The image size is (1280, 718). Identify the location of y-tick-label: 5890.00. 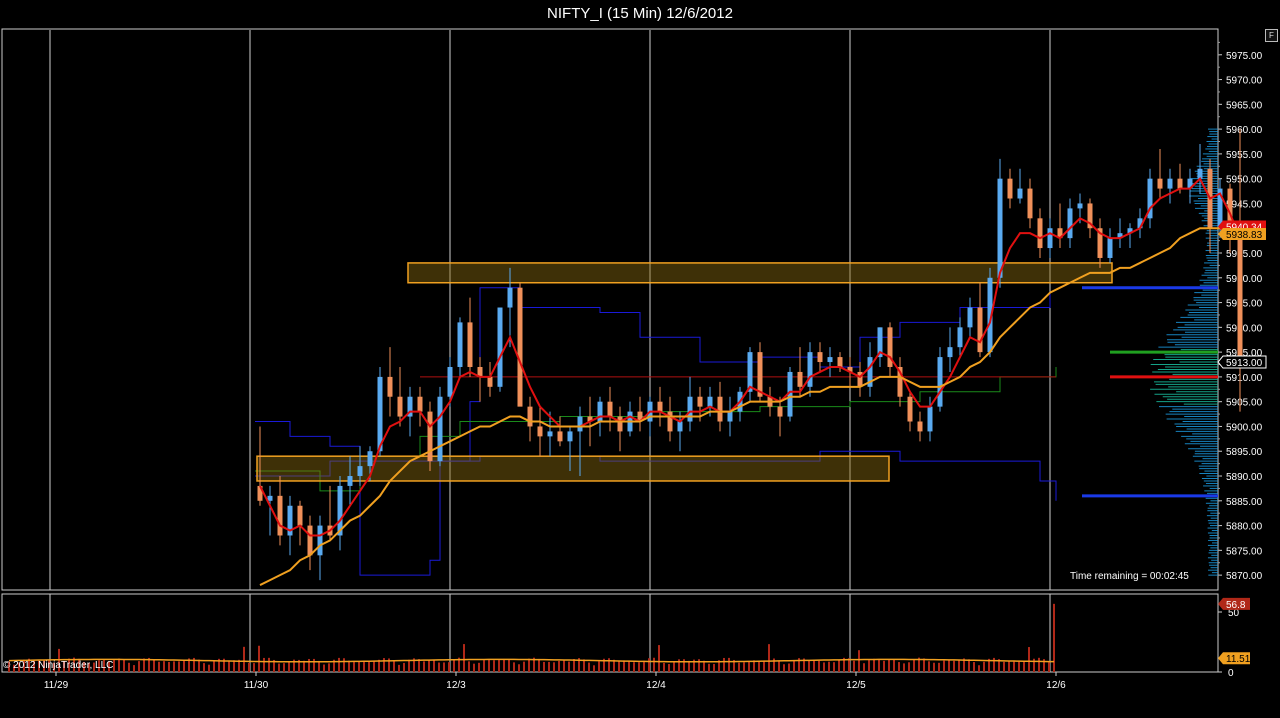
(1244, 477).